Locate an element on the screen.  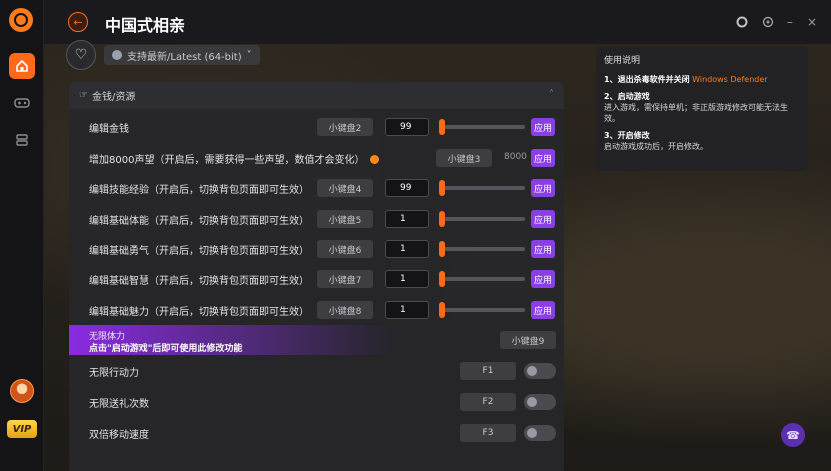
section-title: 金钱/资源 is located at coordinates (113, 97).